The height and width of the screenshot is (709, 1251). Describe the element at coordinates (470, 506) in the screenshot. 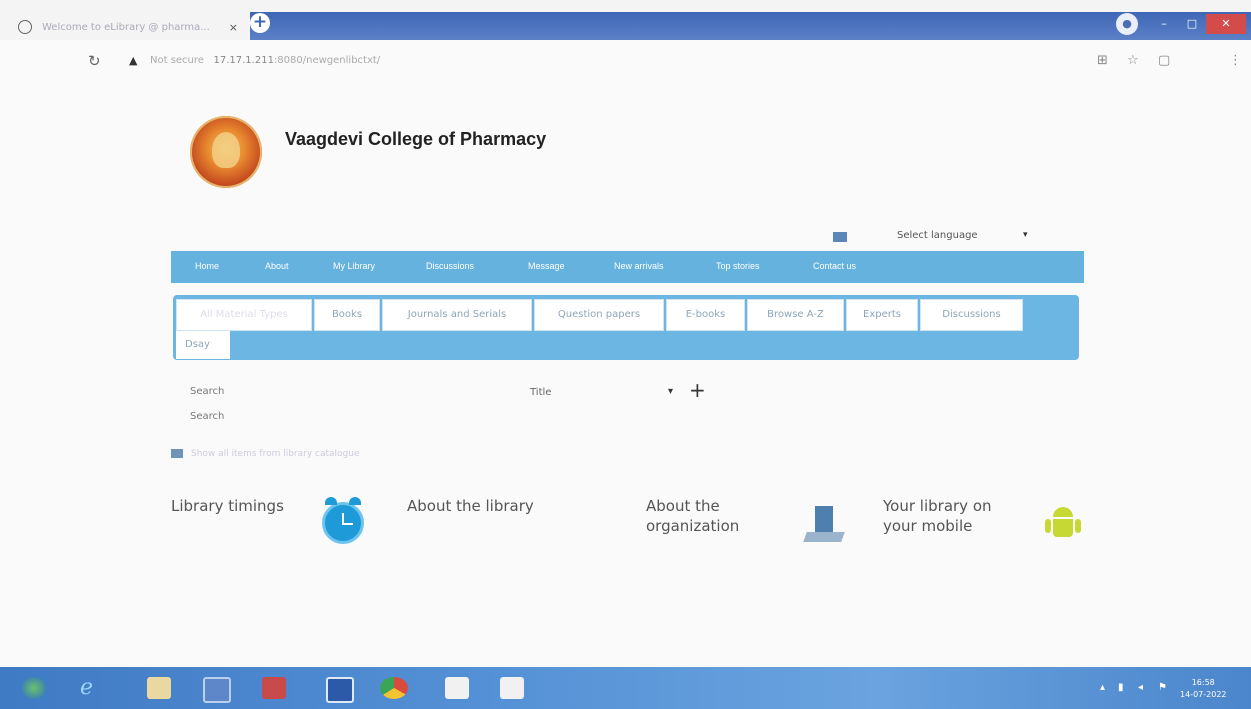

I see `about-library-link: About the library` at that location.